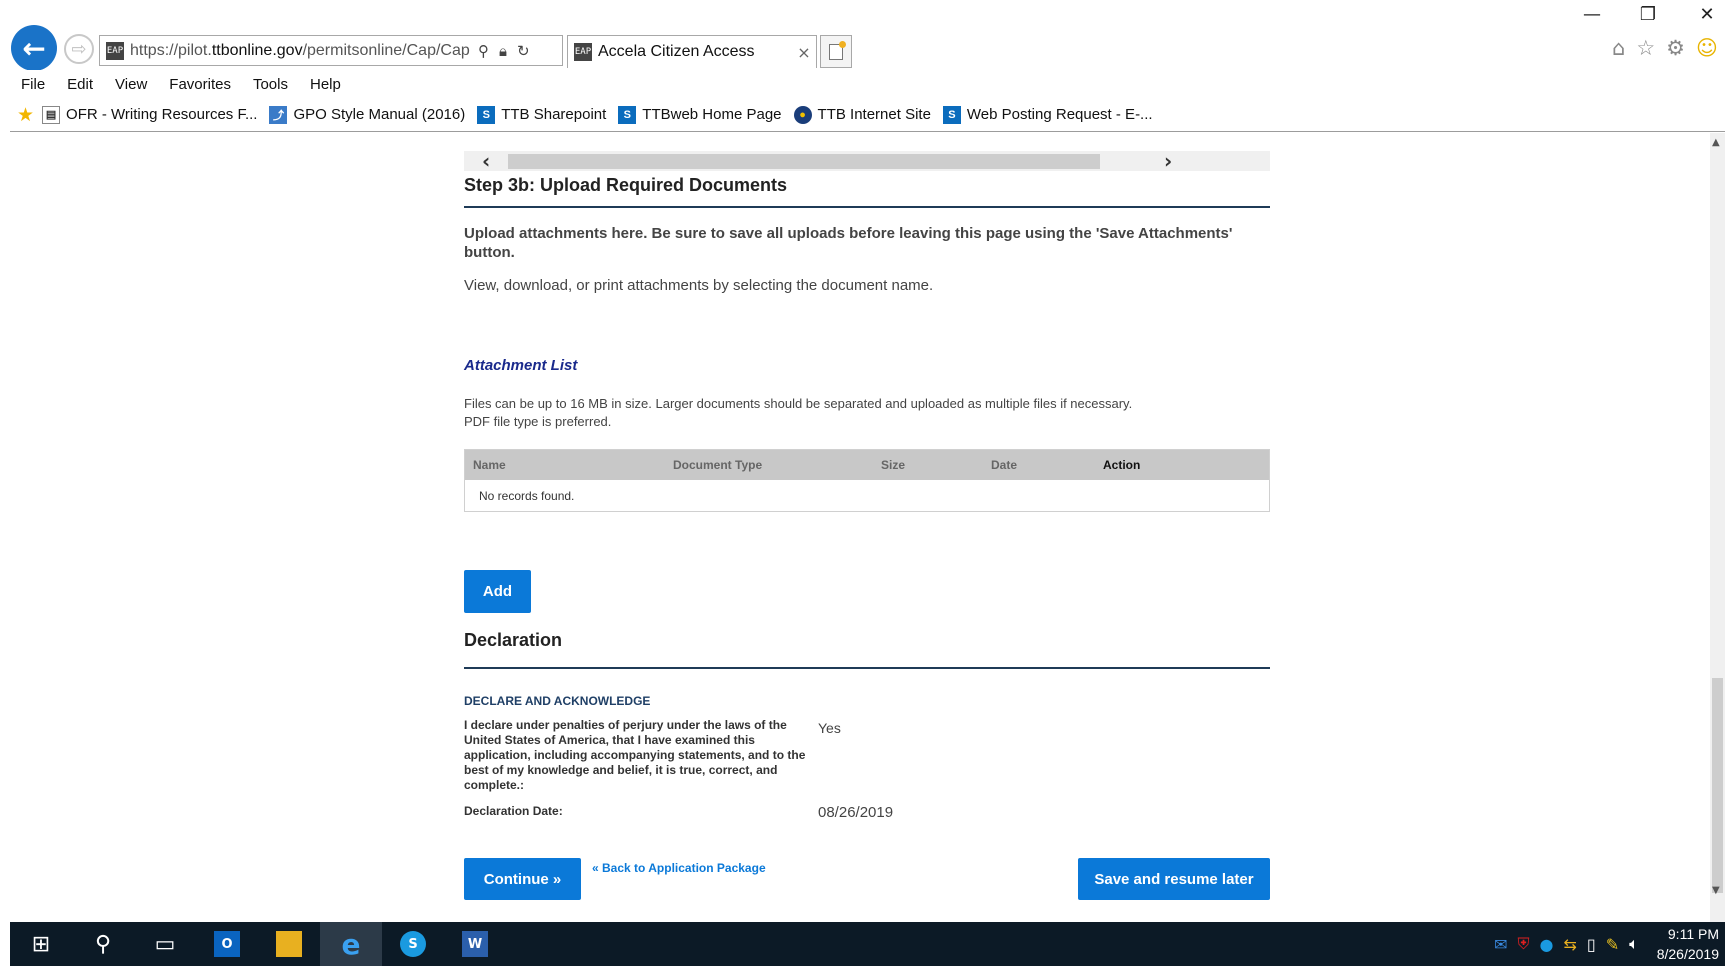 The height and width of the screenshot is (966, 1725). What do you see at coordinates (862, 114) in the screenshot?
I see `favorite-ttb-internet-site: ● TTB Internet Site` at bounding box center [862, 114].